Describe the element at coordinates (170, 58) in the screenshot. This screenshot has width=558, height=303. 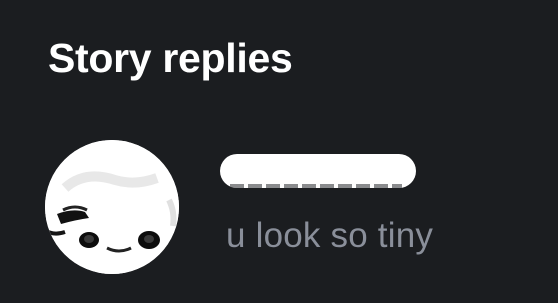
I see `section-title: Story replies` at that location.